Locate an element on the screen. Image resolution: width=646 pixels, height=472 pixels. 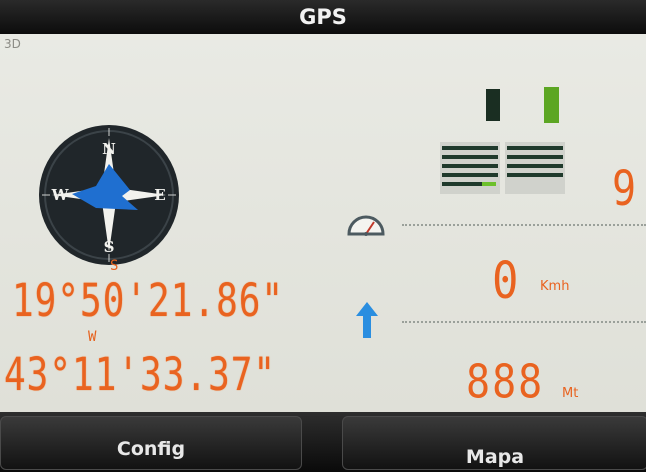
compass-icon: N S W E is located at coordinates (109, 195).